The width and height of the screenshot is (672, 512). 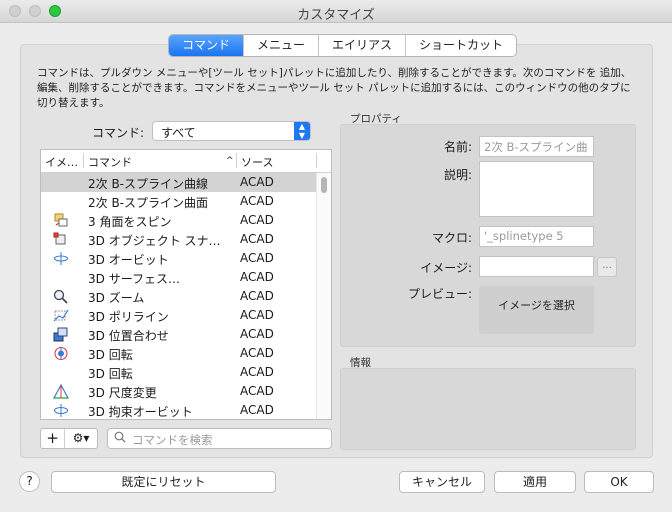 I want to click on scrollbar-thumb, so click(x=324, y=185).